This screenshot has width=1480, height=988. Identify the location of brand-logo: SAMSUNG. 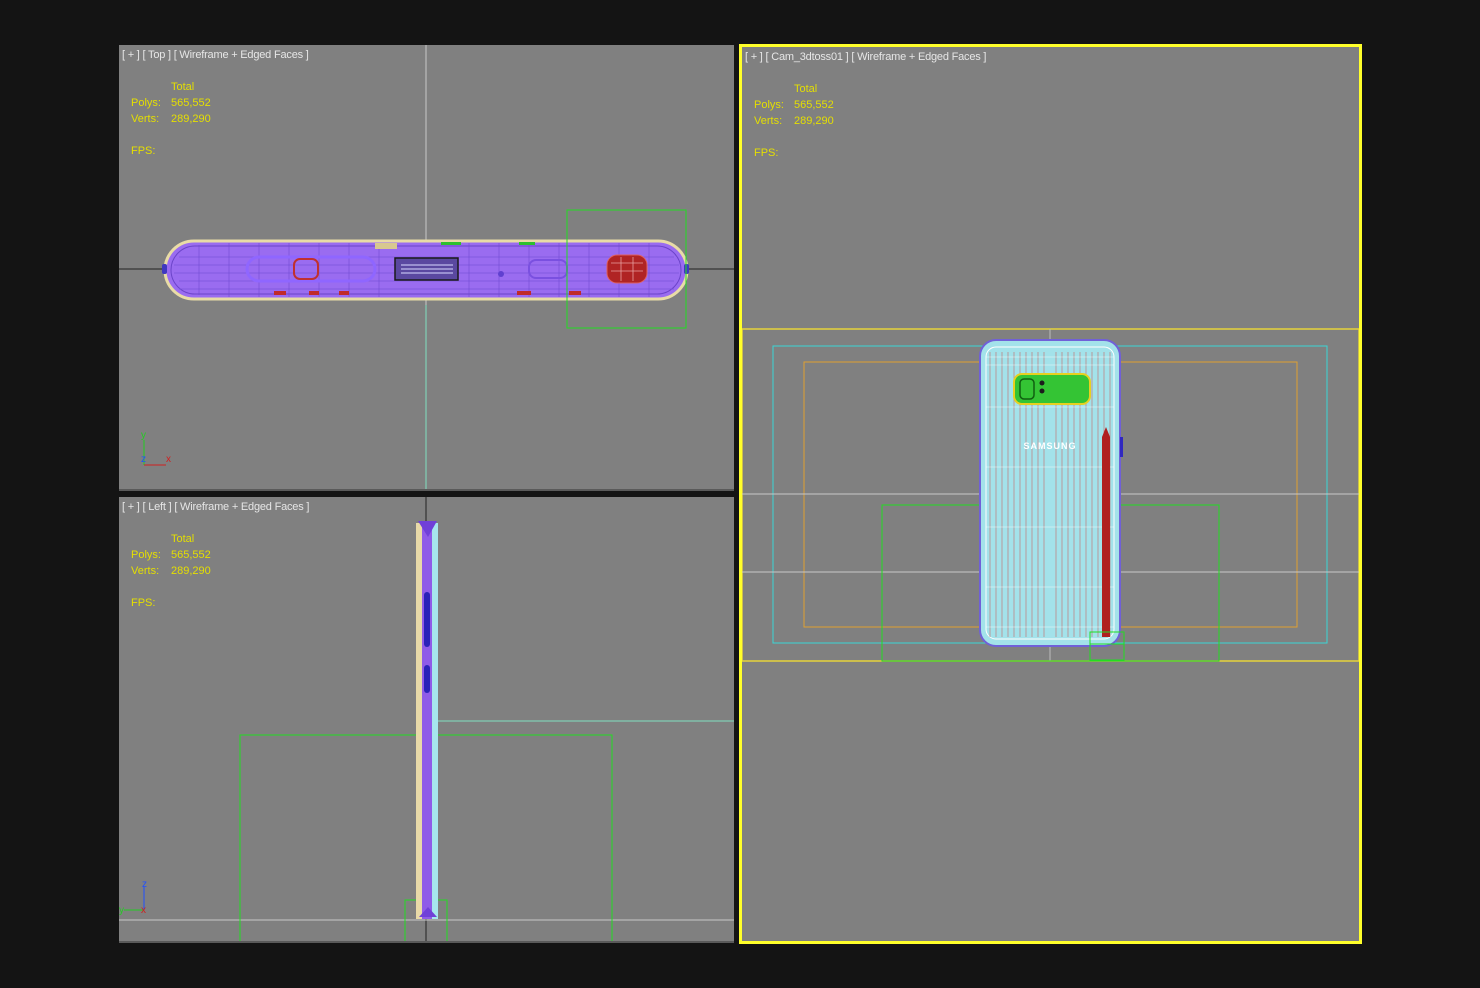
(1049, 446).